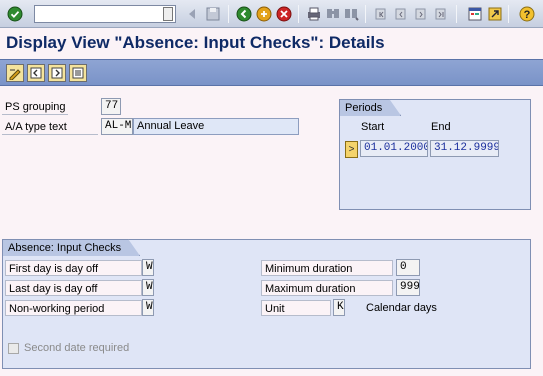 Image resolution: width=543 pixels, height=376 pixels. I want to click on nonworking-period-field: W, so click(148, 307).